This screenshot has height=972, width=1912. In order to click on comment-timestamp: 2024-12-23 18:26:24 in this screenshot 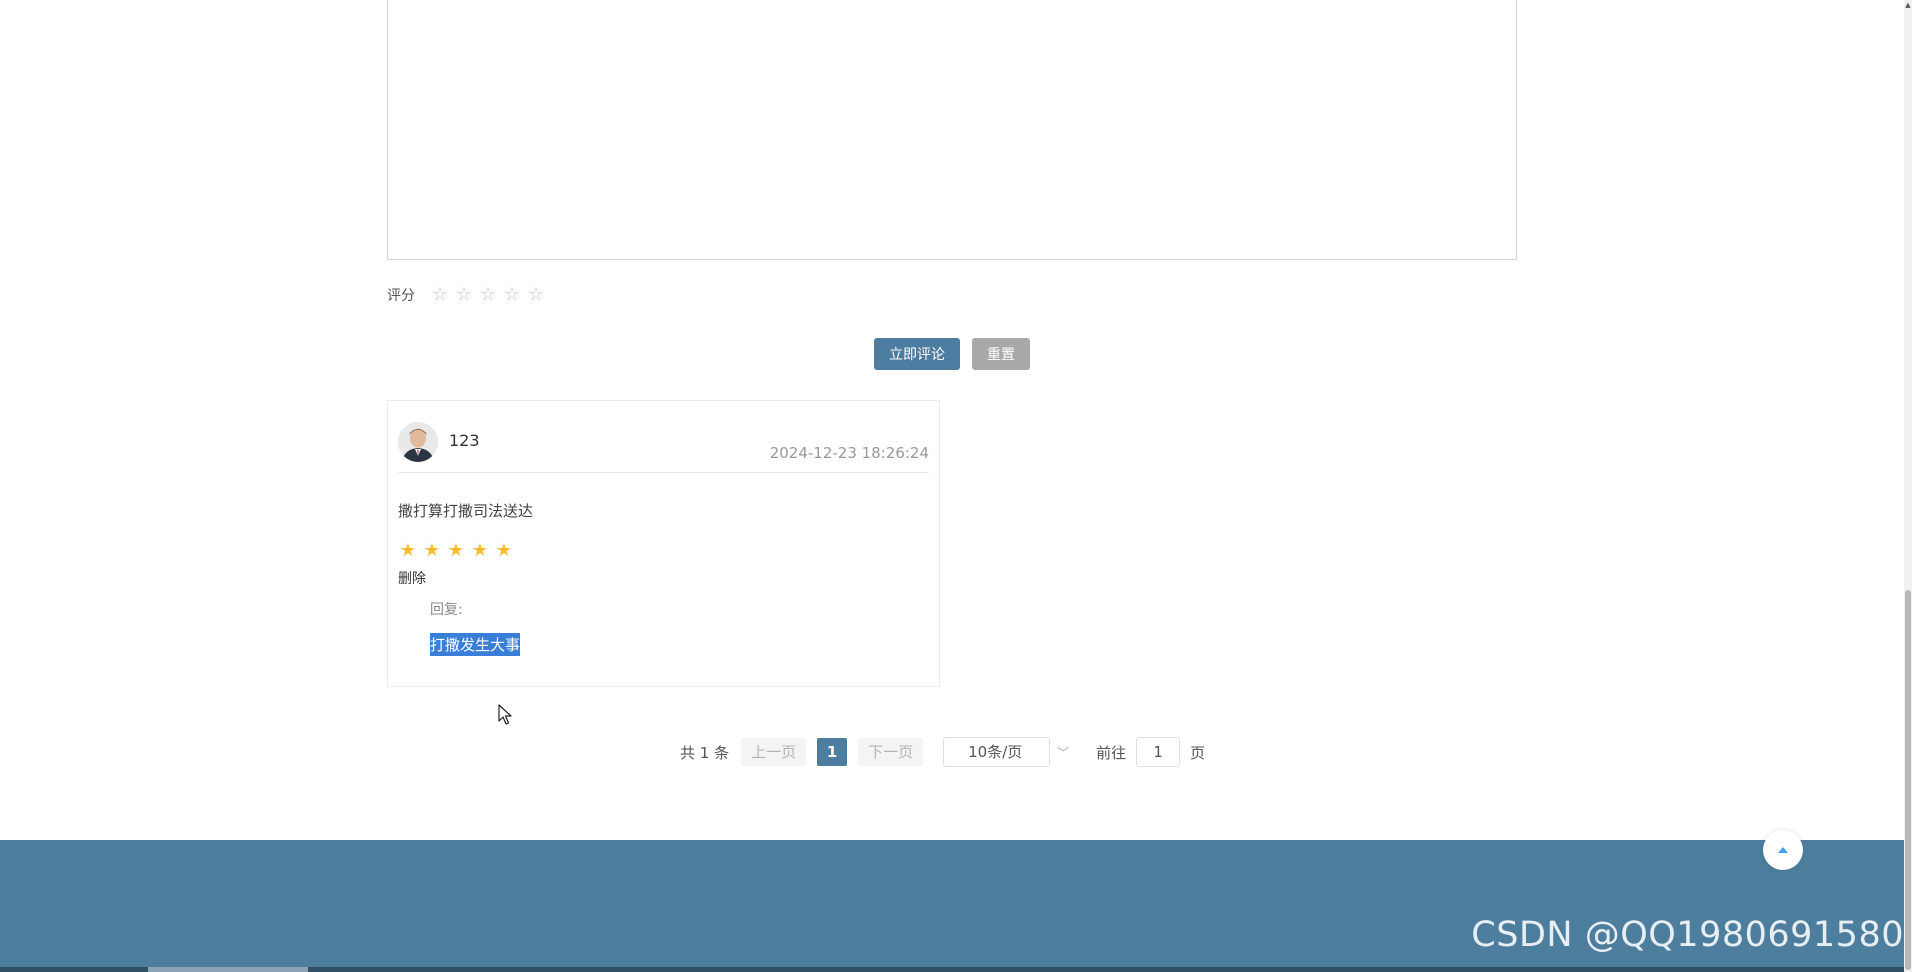, I will do `click(849, 453)`.